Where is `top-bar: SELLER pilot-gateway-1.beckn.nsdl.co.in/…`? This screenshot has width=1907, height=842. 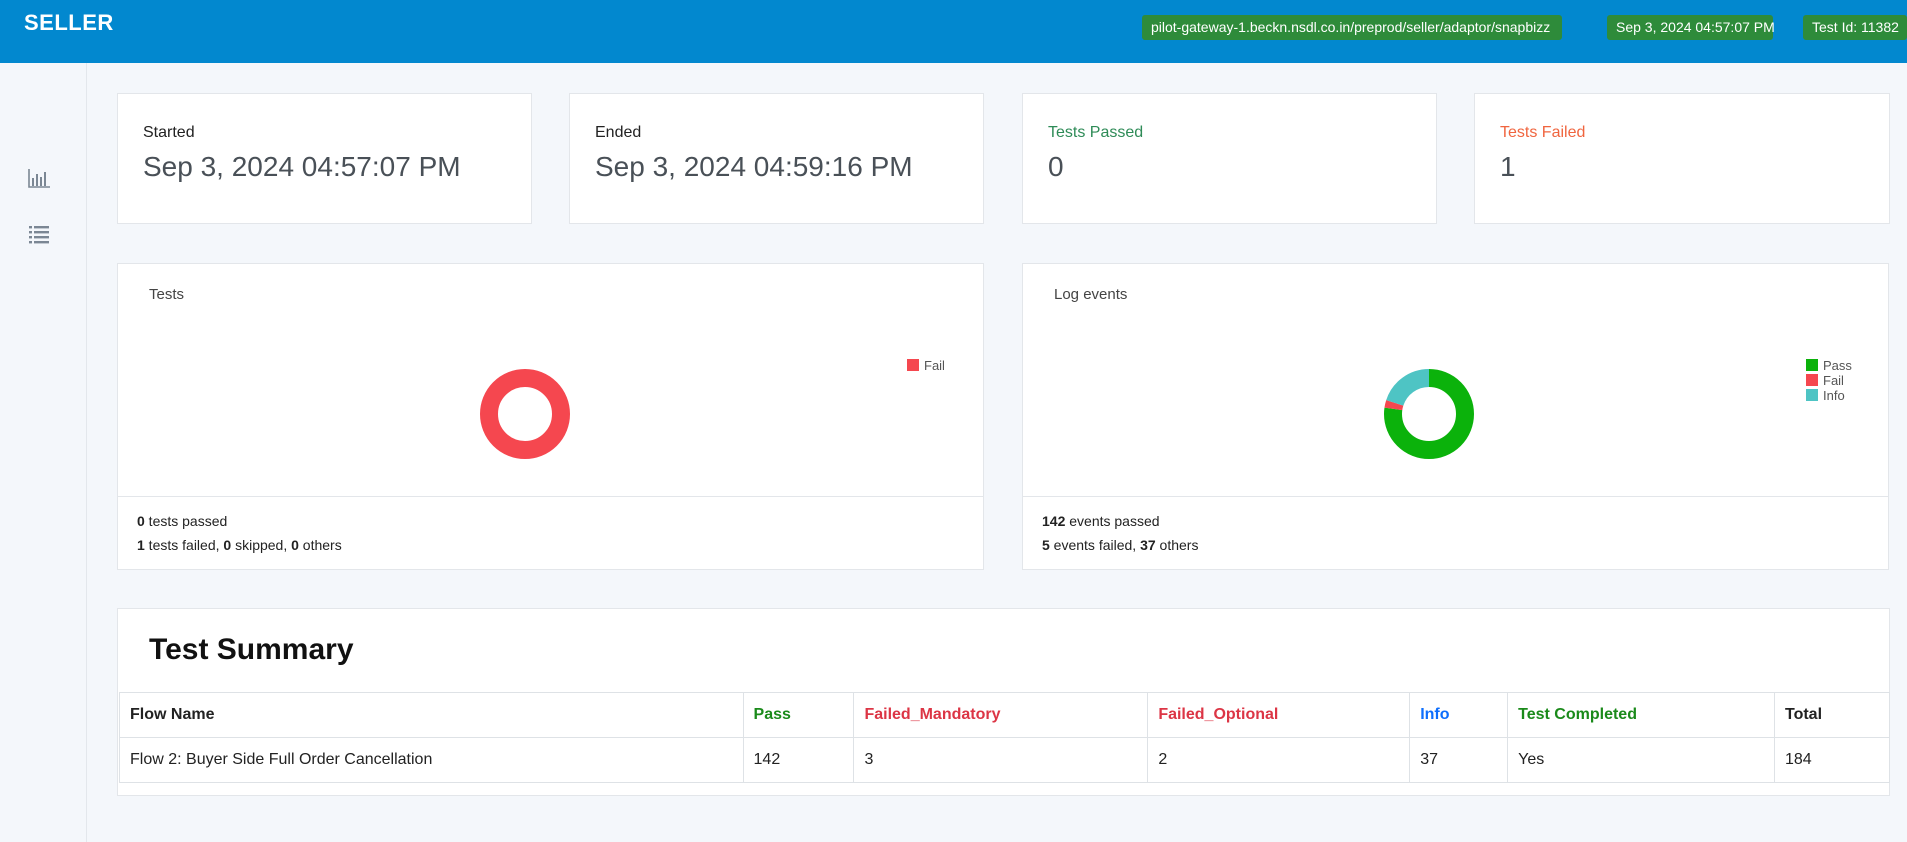 top-bar: SELLER pilot-gateway-1.beckn.nsdl.co.in/… is located at coordinates (953, 31).